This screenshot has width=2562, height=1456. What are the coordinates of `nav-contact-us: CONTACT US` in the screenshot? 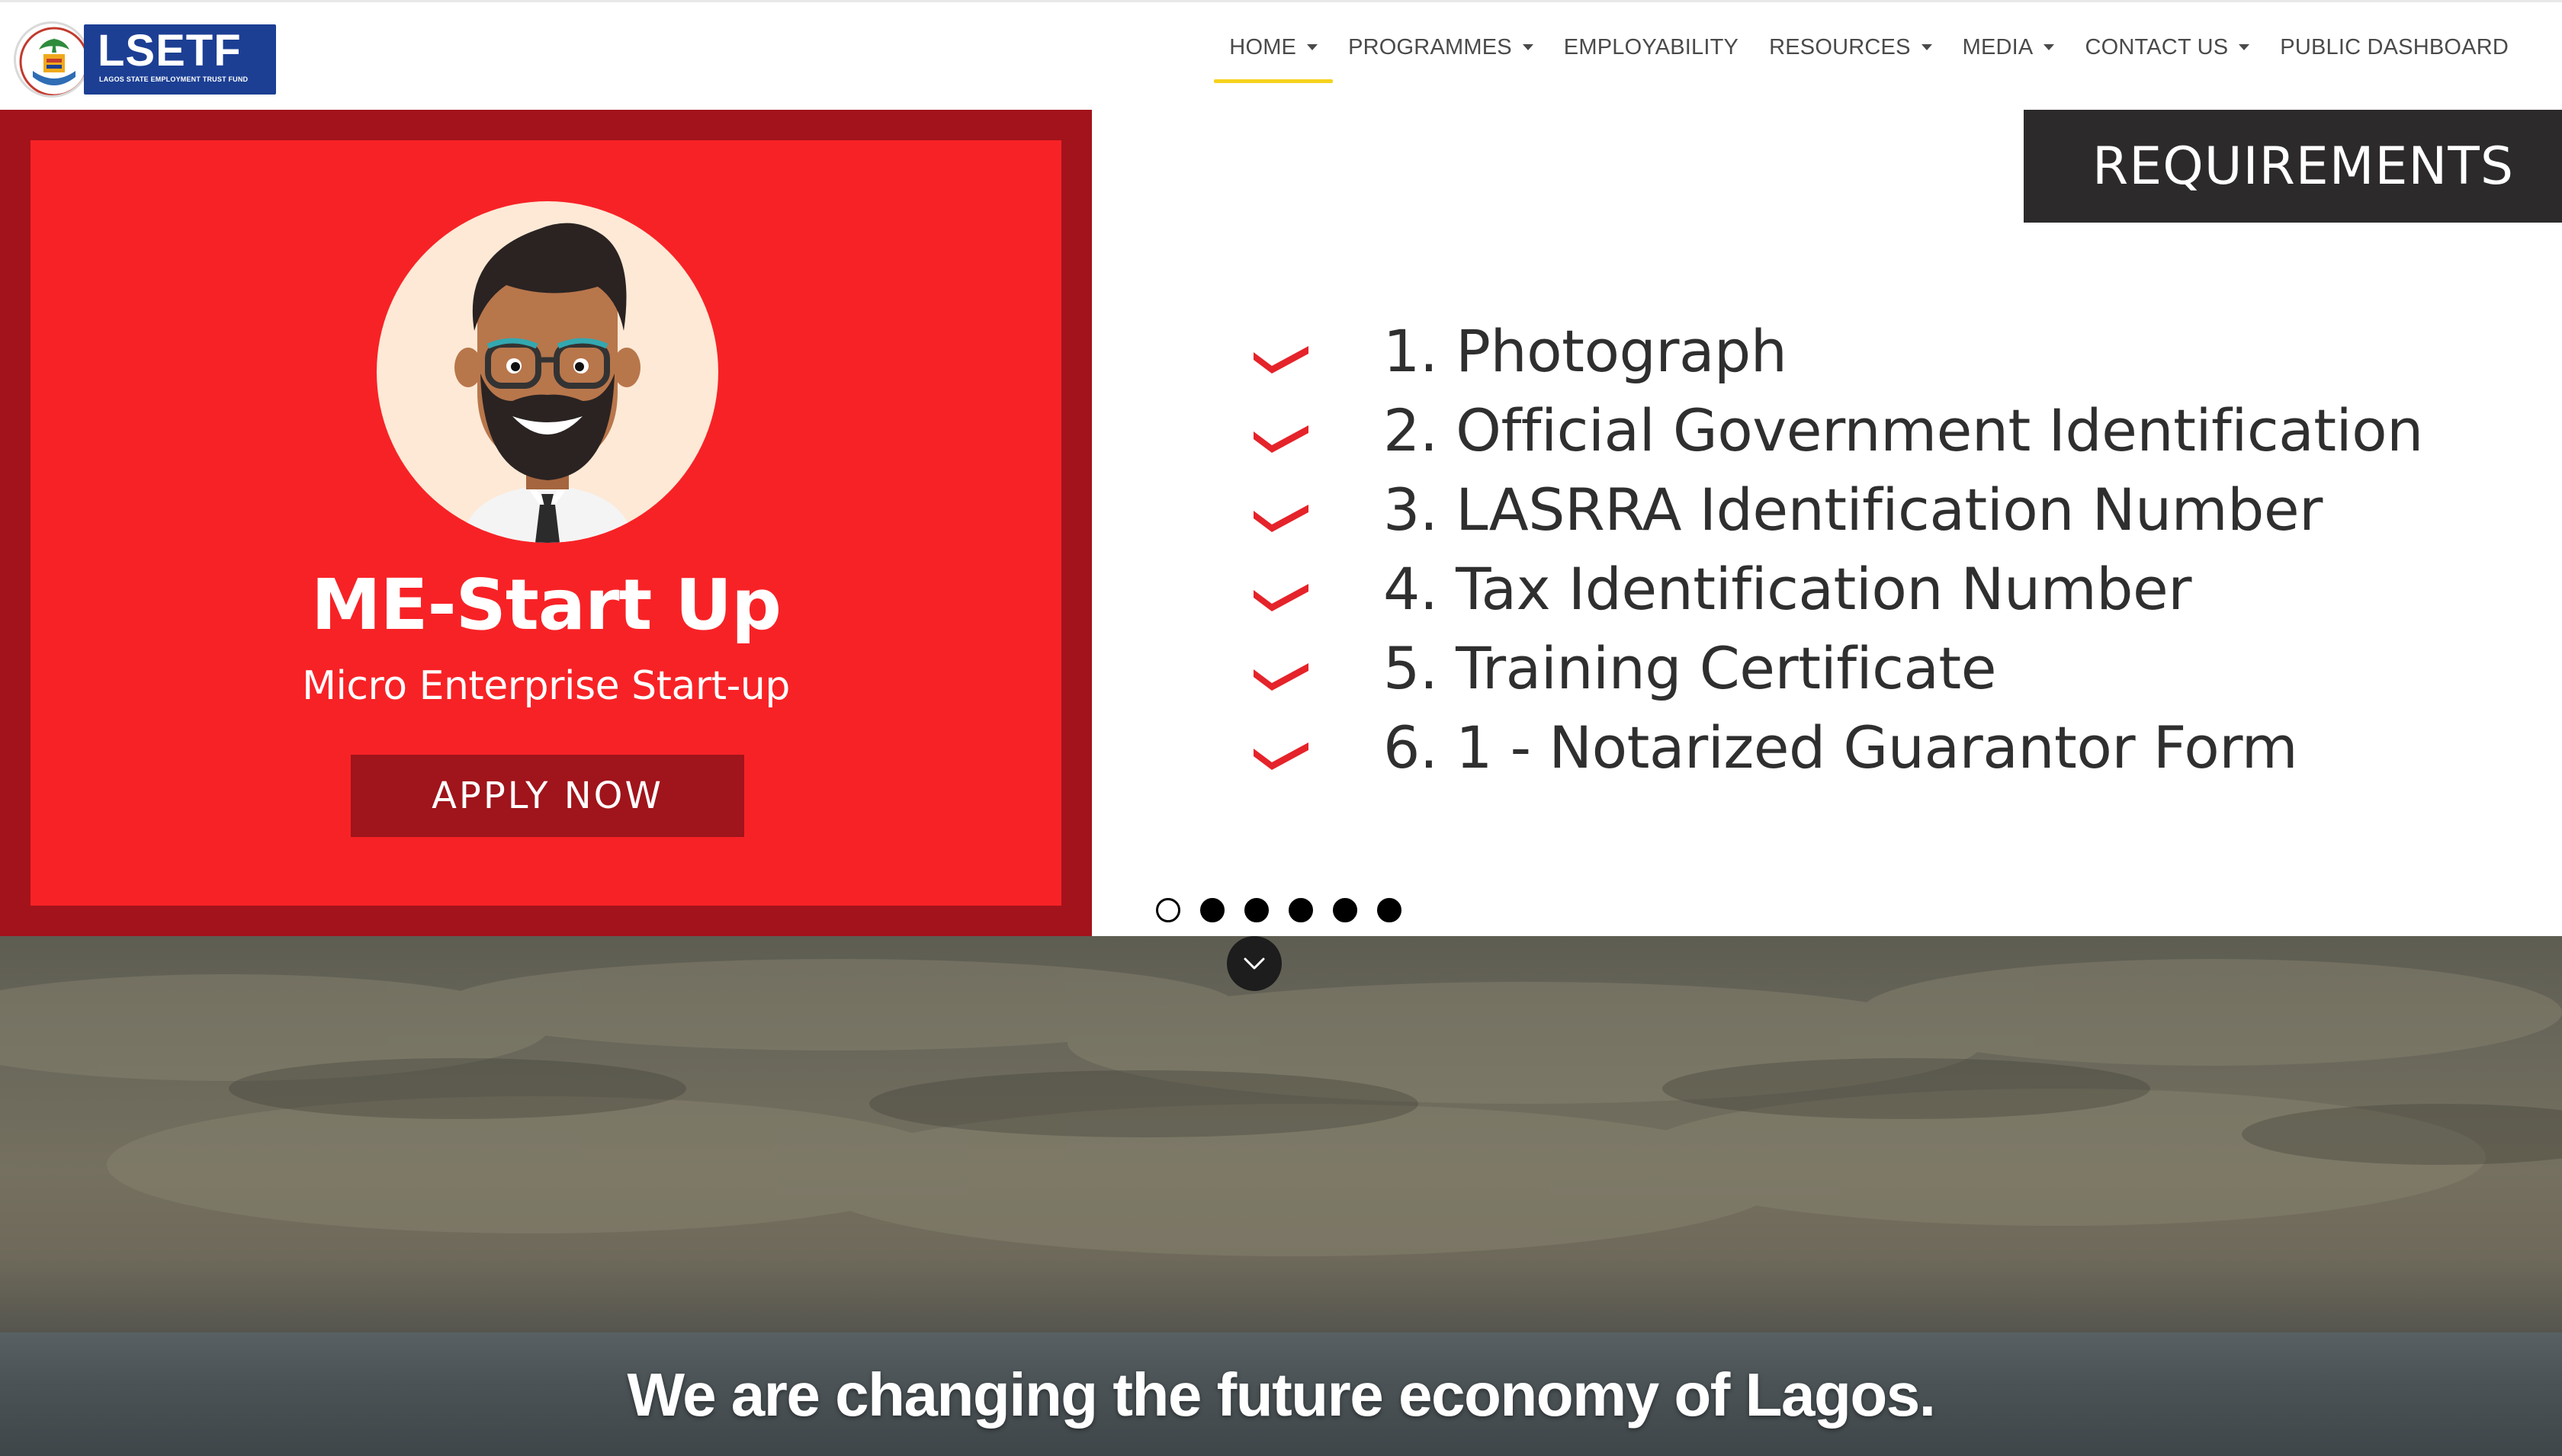 It's located at (2167, 47).